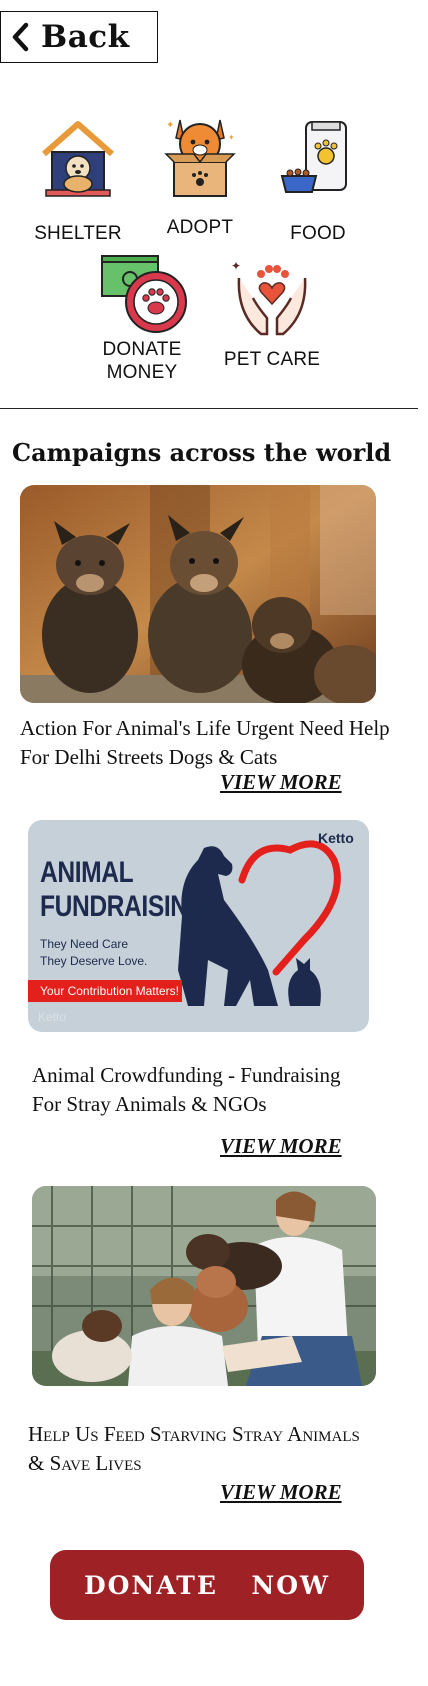  Describe the element at coordinates (198, 594) in the screenshot. I see `campaign-image-puppies` at that location.